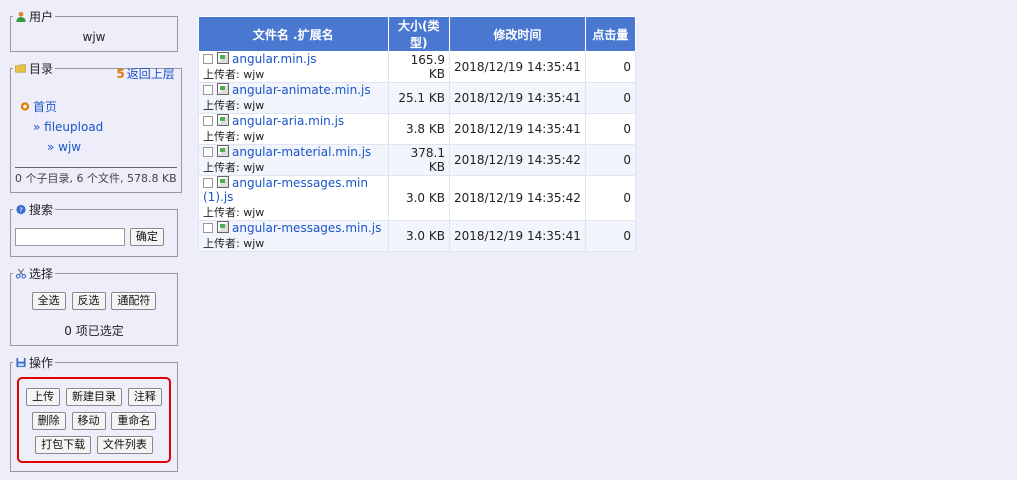  Describe the element at coordinates (41, 210) in the screenshot. I see `search-legend-label: 搜索` at that location.